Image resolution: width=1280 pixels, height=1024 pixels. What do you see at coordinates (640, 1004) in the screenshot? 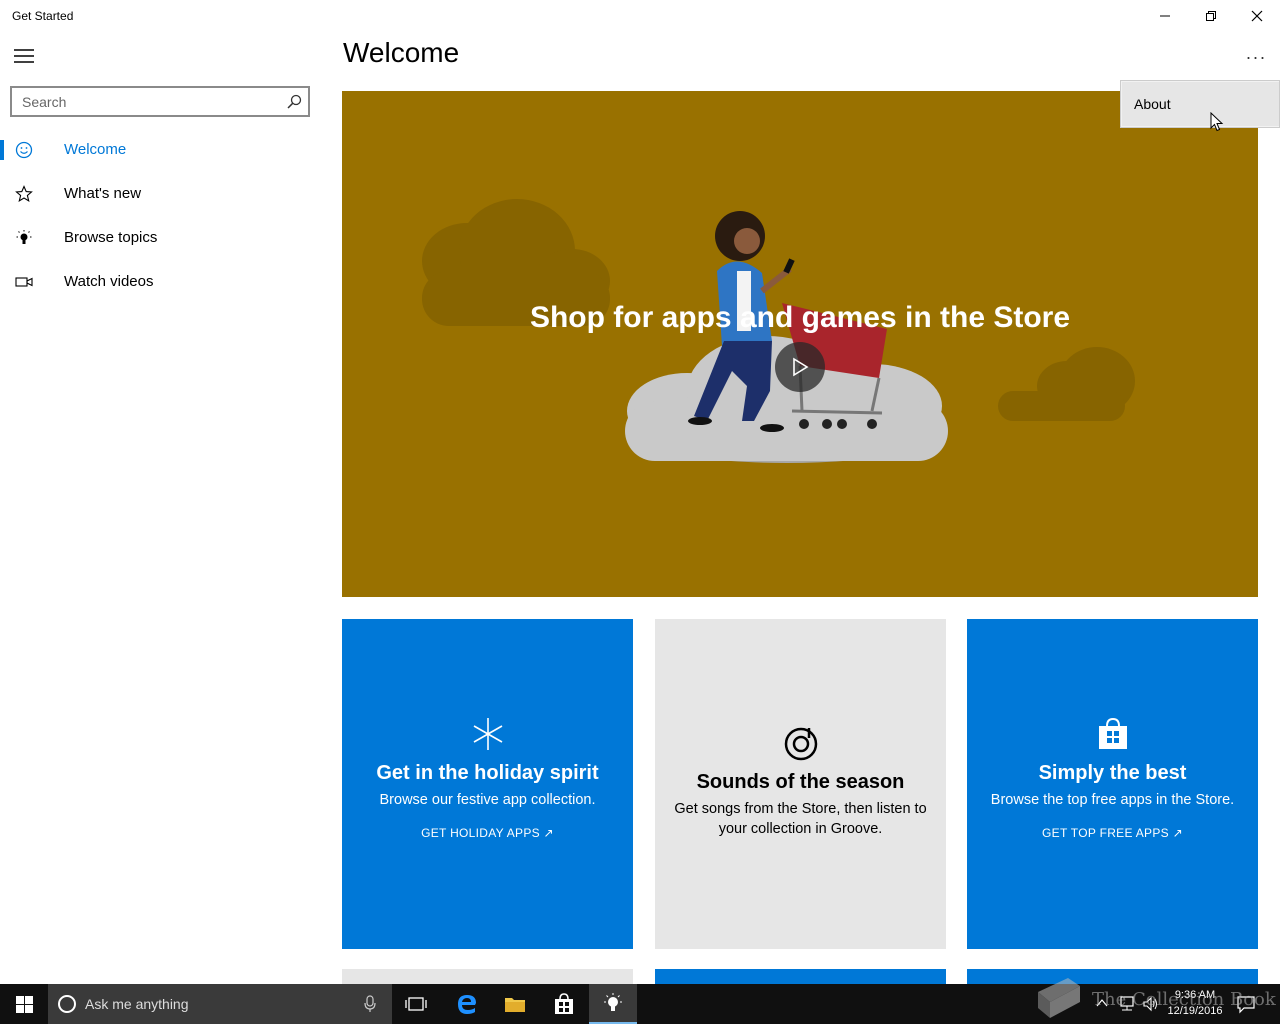
I see `taskbar: Ask me anything 9:36 AM 12/19/2016` at bounding box center [640, 1004].